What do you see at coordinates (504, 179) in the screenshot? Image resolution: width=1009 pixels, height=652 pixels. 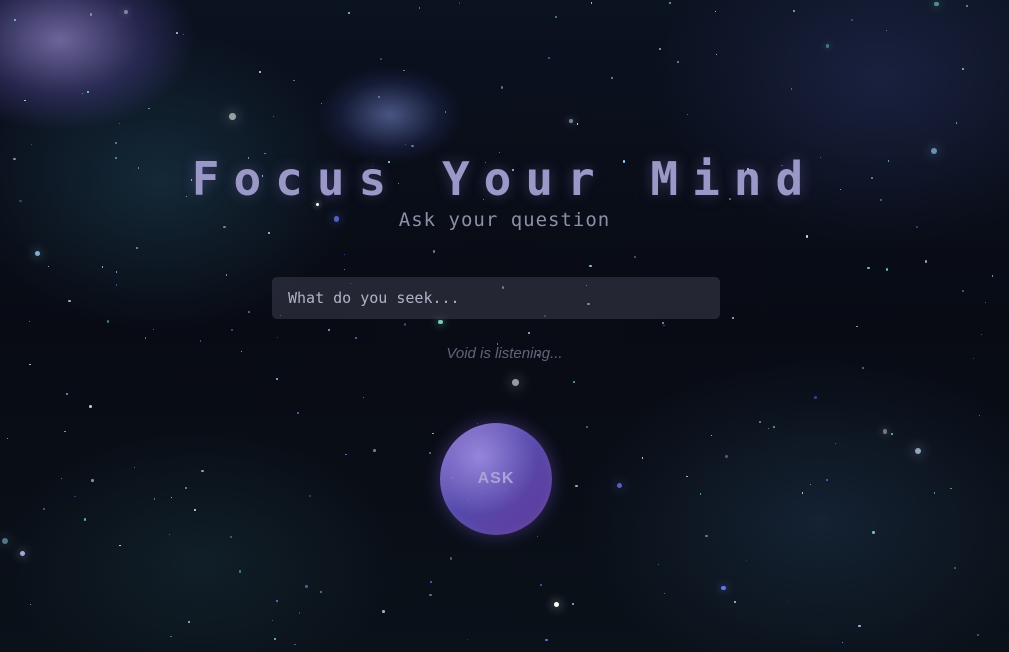 I see `page-title: Focus Your Mind` at bounding box center [504, 179].